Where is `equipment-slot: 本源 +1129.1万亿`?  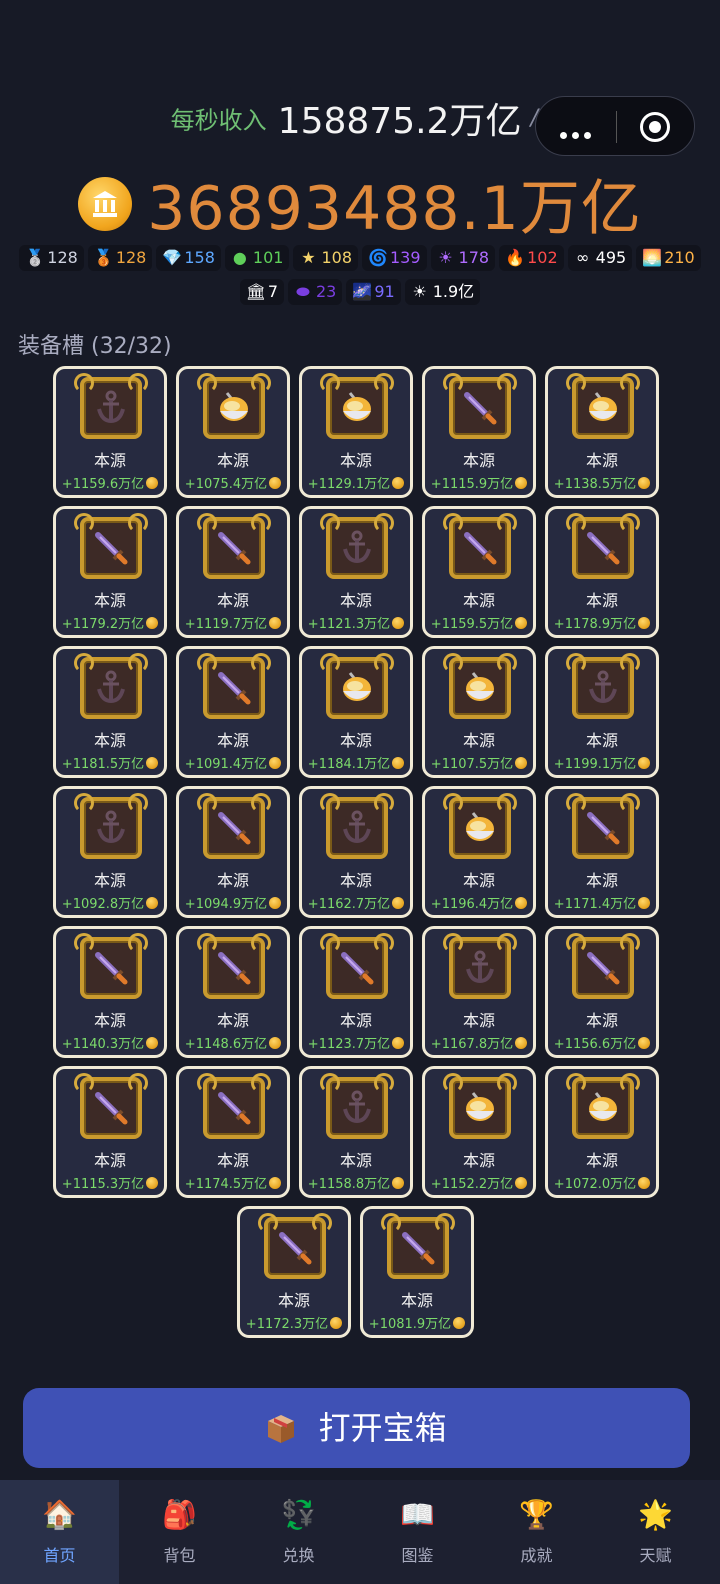
equipment-slot: 本源 +1129.1万亿 is located at coordinates (356, 432).